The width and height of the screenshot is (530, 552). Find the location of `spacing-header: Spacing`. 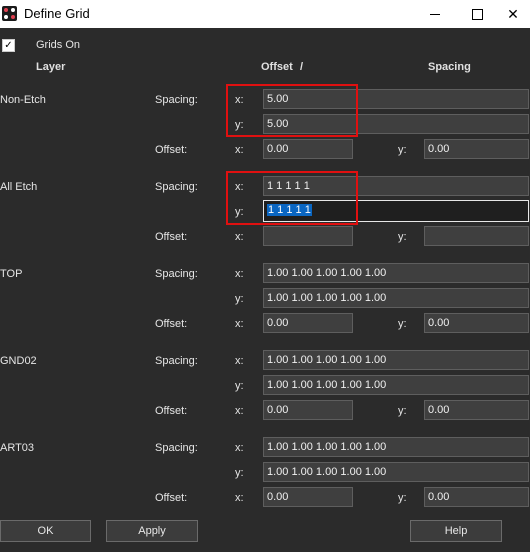

spacing-header: Spacing is located at coordinates (449, 67).